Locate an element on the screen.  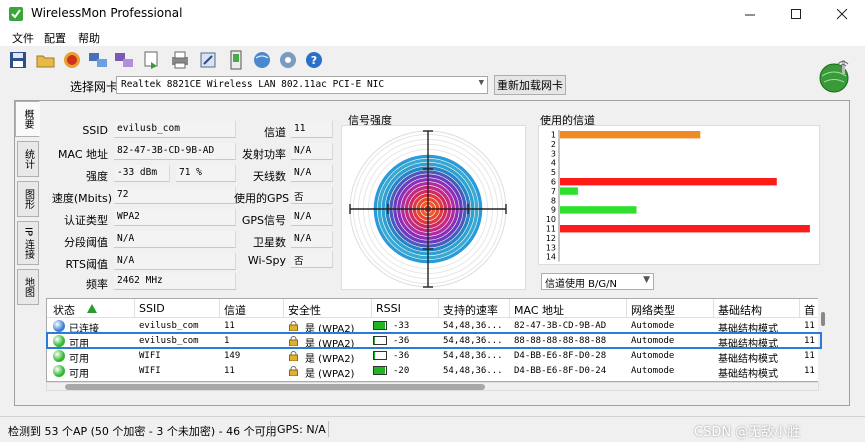
open-folder-icon is located at coordinates (46, 60).